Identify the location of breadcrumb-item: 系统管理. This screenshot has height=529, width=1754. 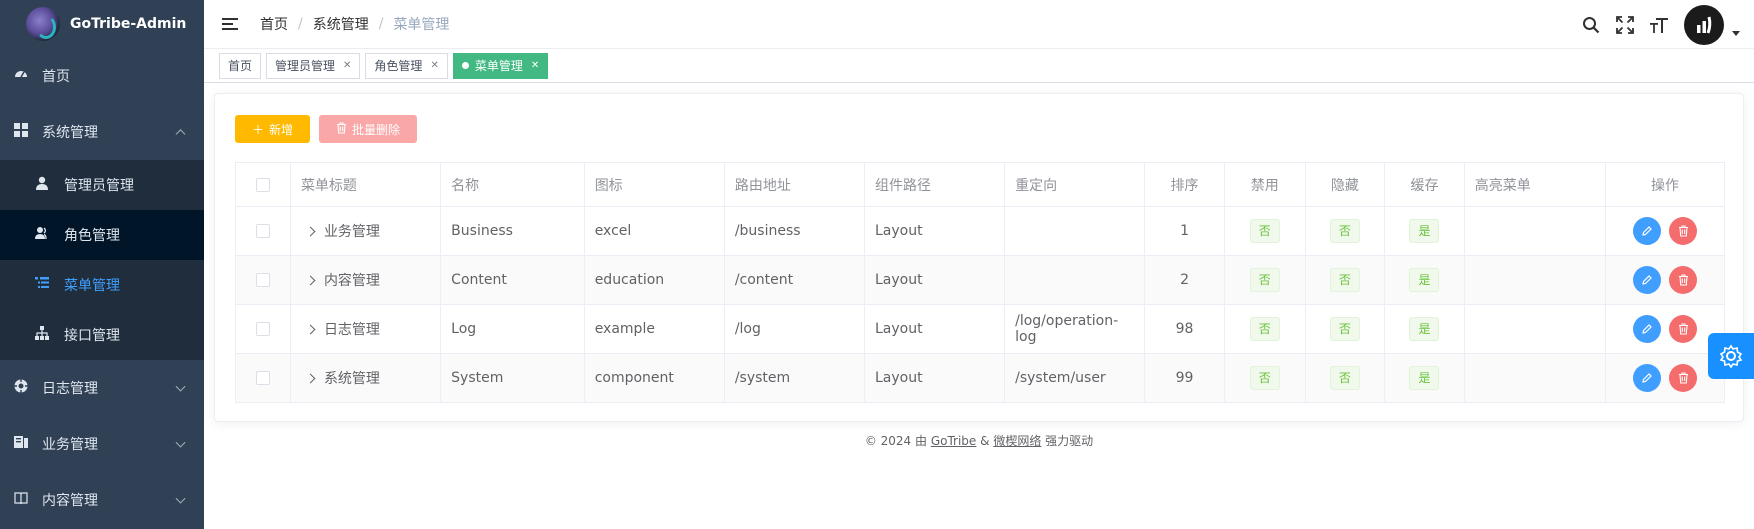
(341, 24).